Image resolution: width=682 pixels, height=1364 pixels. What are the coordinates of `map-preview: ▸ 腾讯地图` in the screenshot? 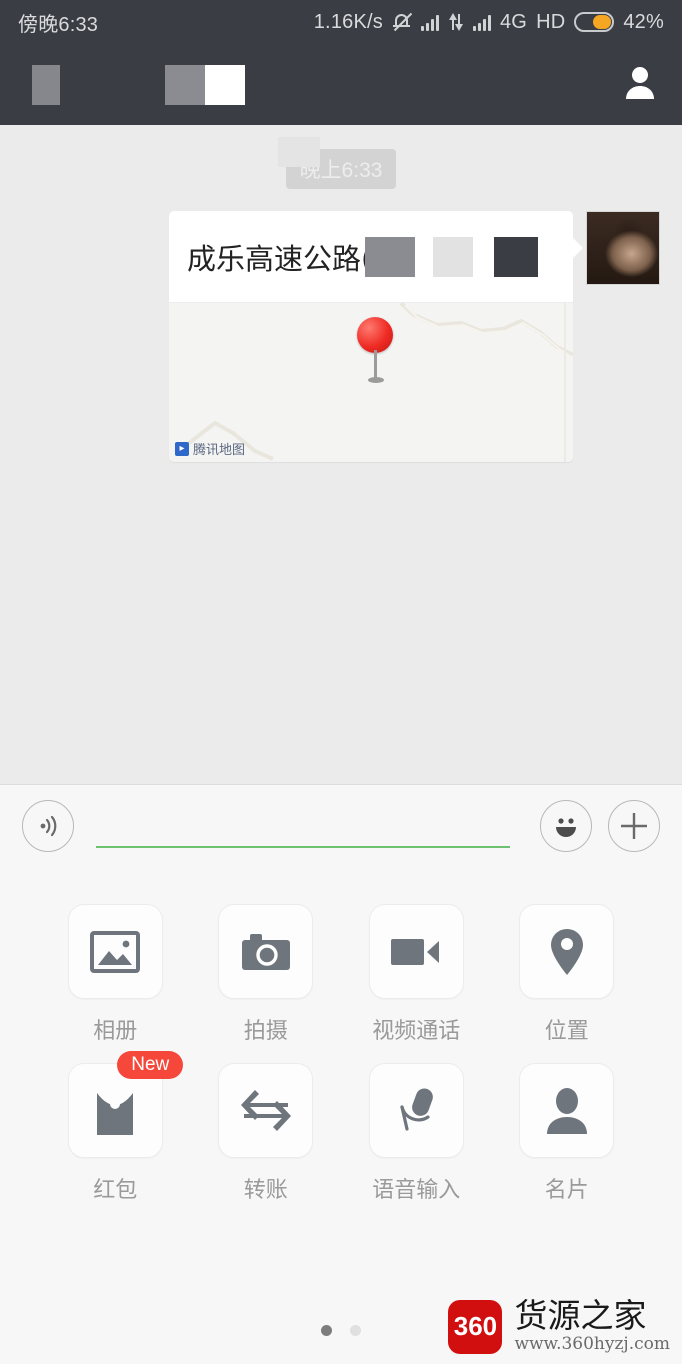 It's located at (371, 382).